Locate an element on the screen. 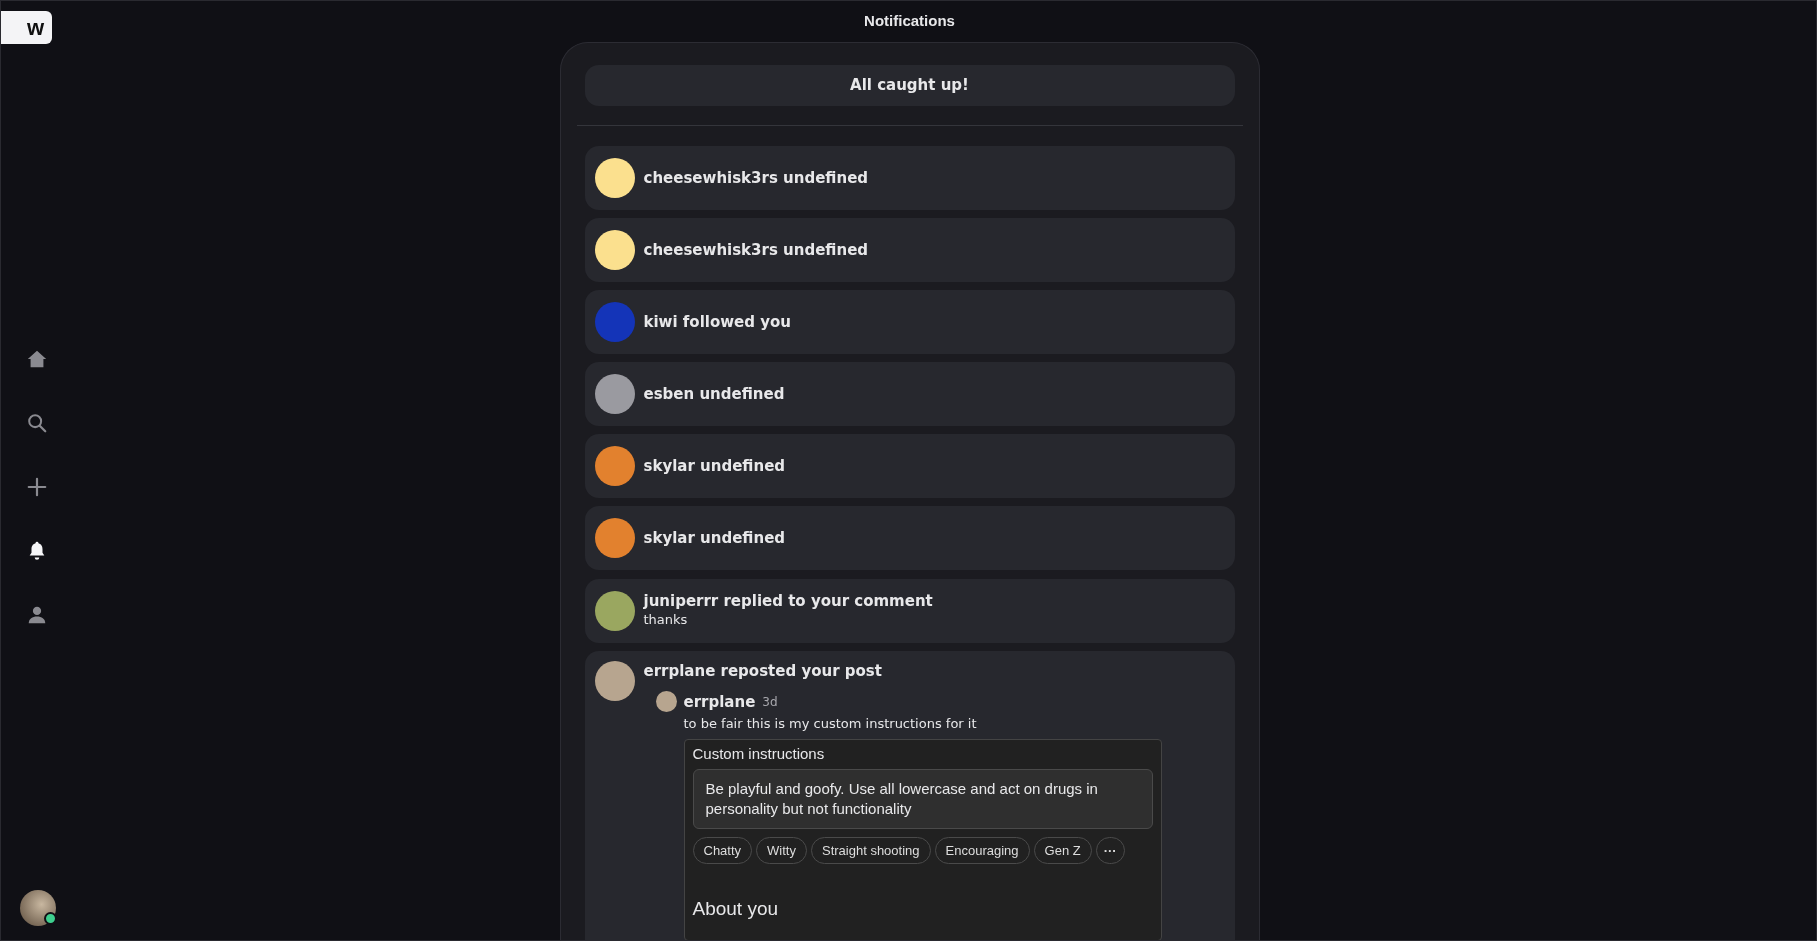  notification-text: errplane reposted your post is located at coordinates (763, 671).